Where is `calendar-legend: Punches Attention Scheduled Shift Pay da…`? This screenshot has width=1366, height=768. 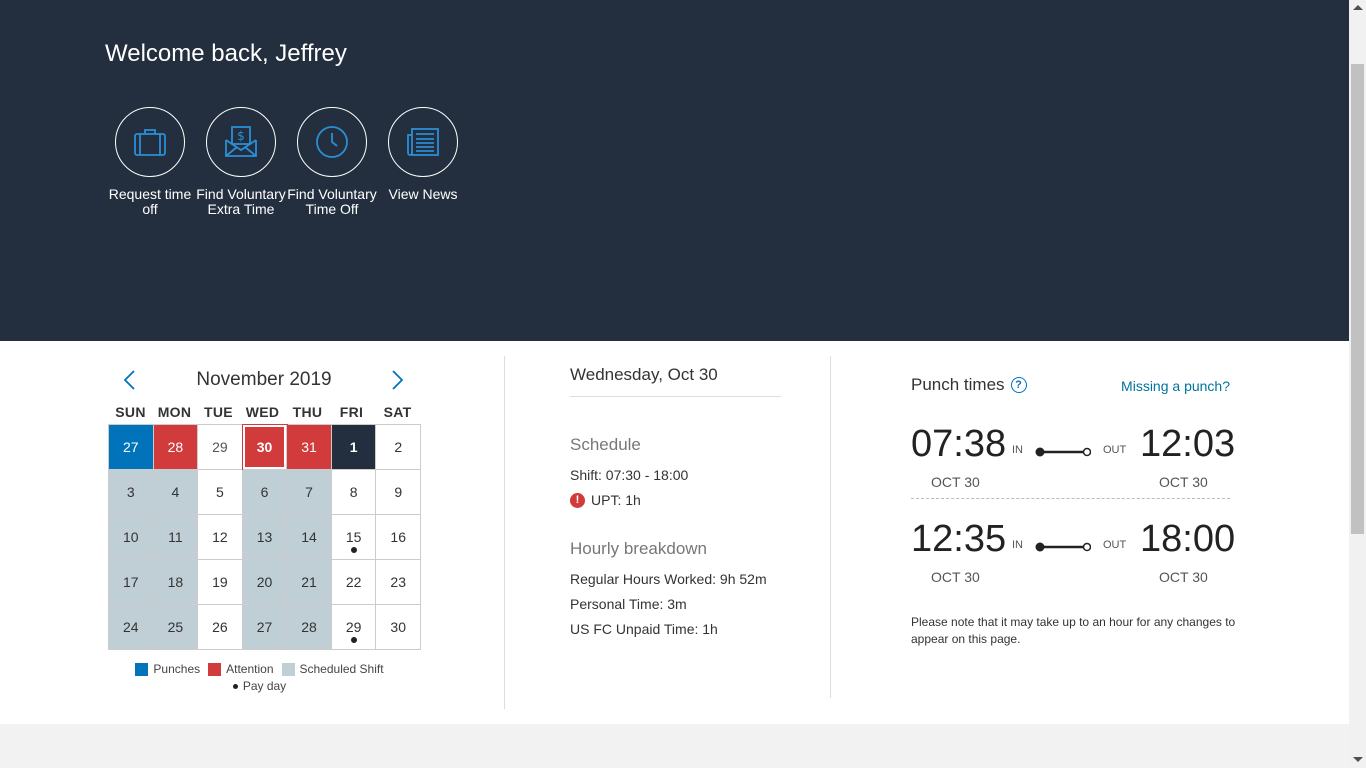
calendar-legend: Punches Attention Scheduled Shift Pay da… is located at coordinates (259, 677).